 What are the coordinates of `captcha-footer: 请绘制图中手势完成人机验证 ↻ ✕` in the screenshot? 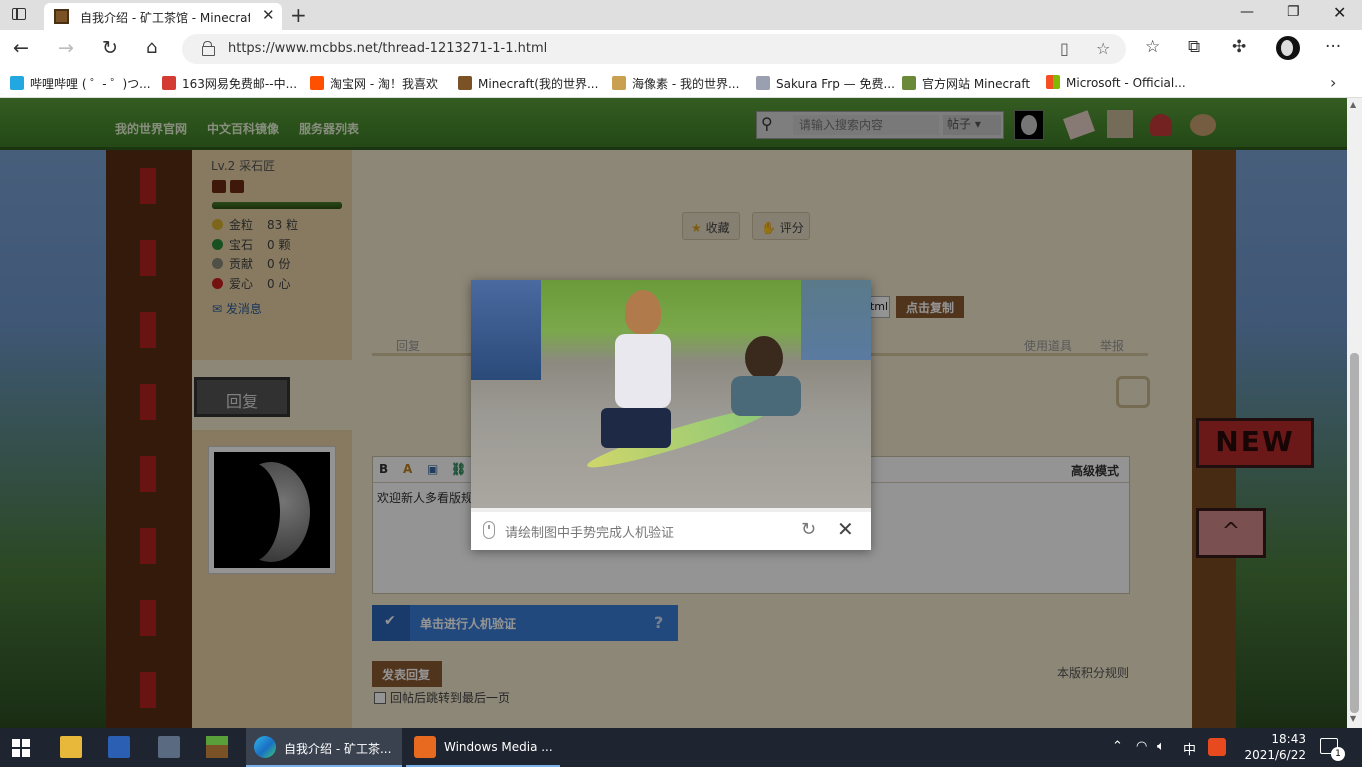 It's located at (671, 529).